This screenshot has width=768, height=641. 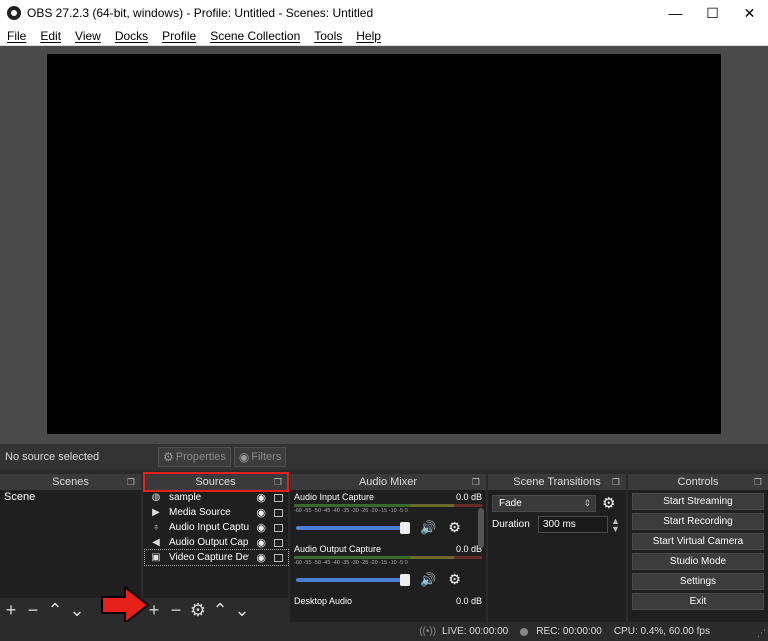 I want to click on cpu-text: CPU: 0.4%, 60.00 fps, so click(x=661, y=631).